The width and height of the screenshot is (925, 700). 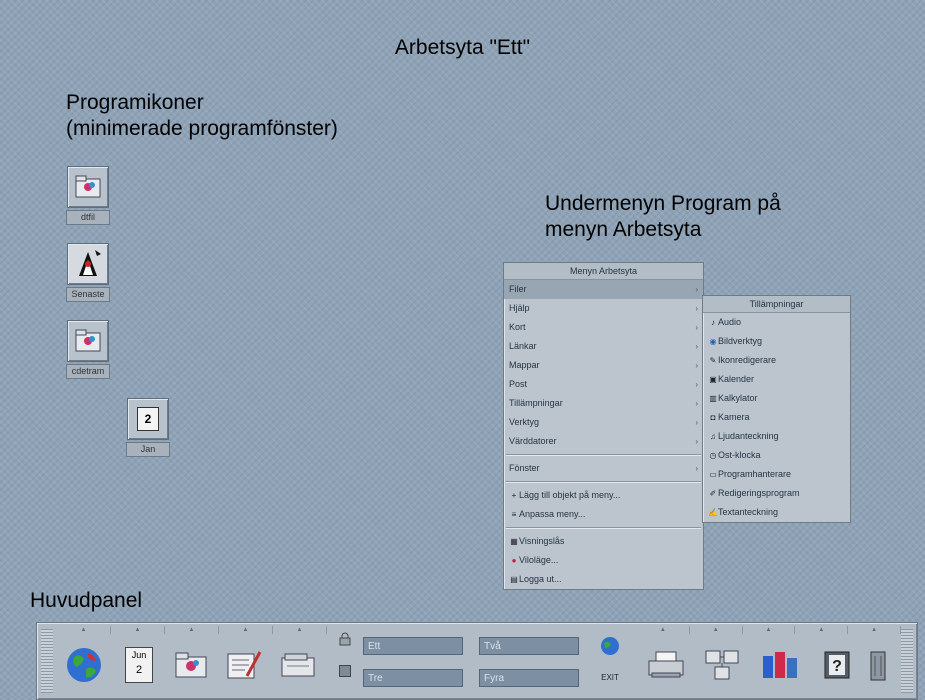 I want to click on busy-light-button, so click(x=345, y=671).